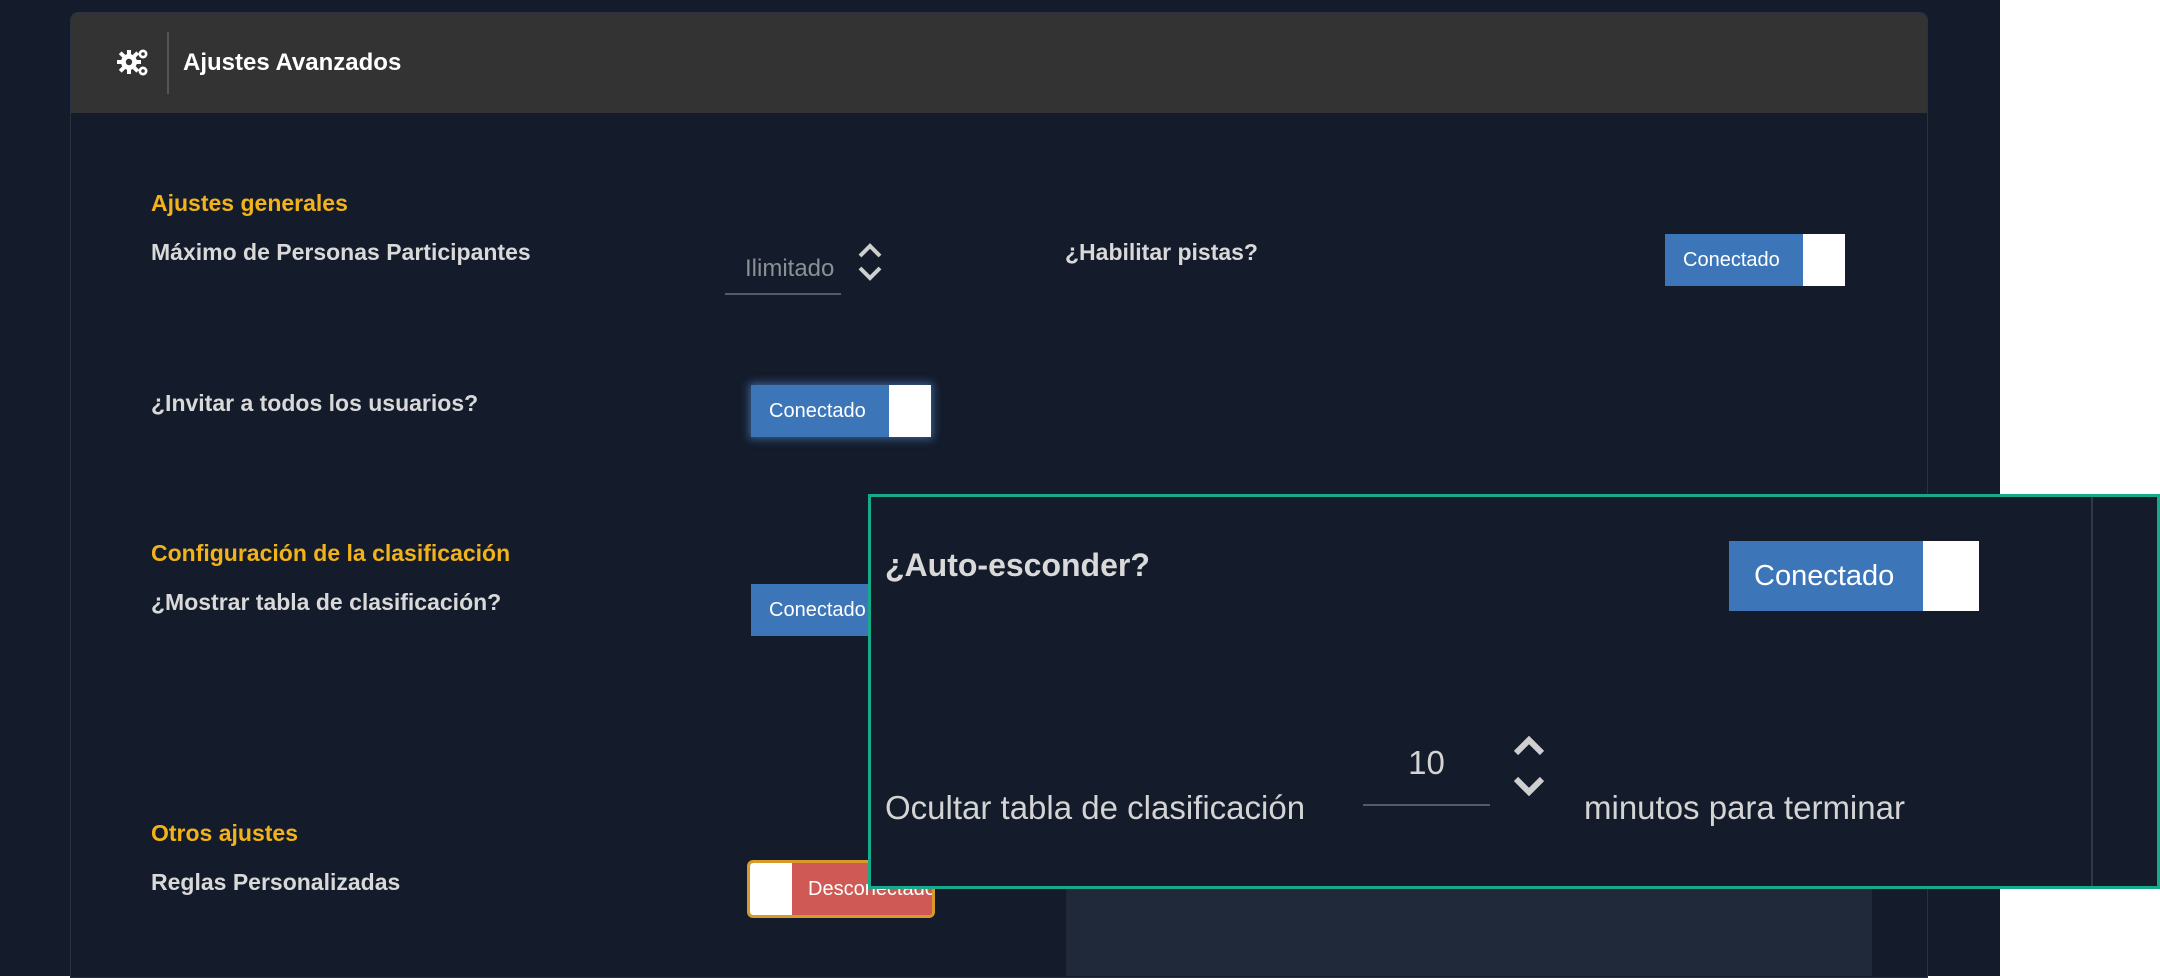  What do you see at coordinates (1017, 565) in the screenshot?
I see `auto-hide-label: ¿Auto-esconder?` at bounding box center [1017, 565].